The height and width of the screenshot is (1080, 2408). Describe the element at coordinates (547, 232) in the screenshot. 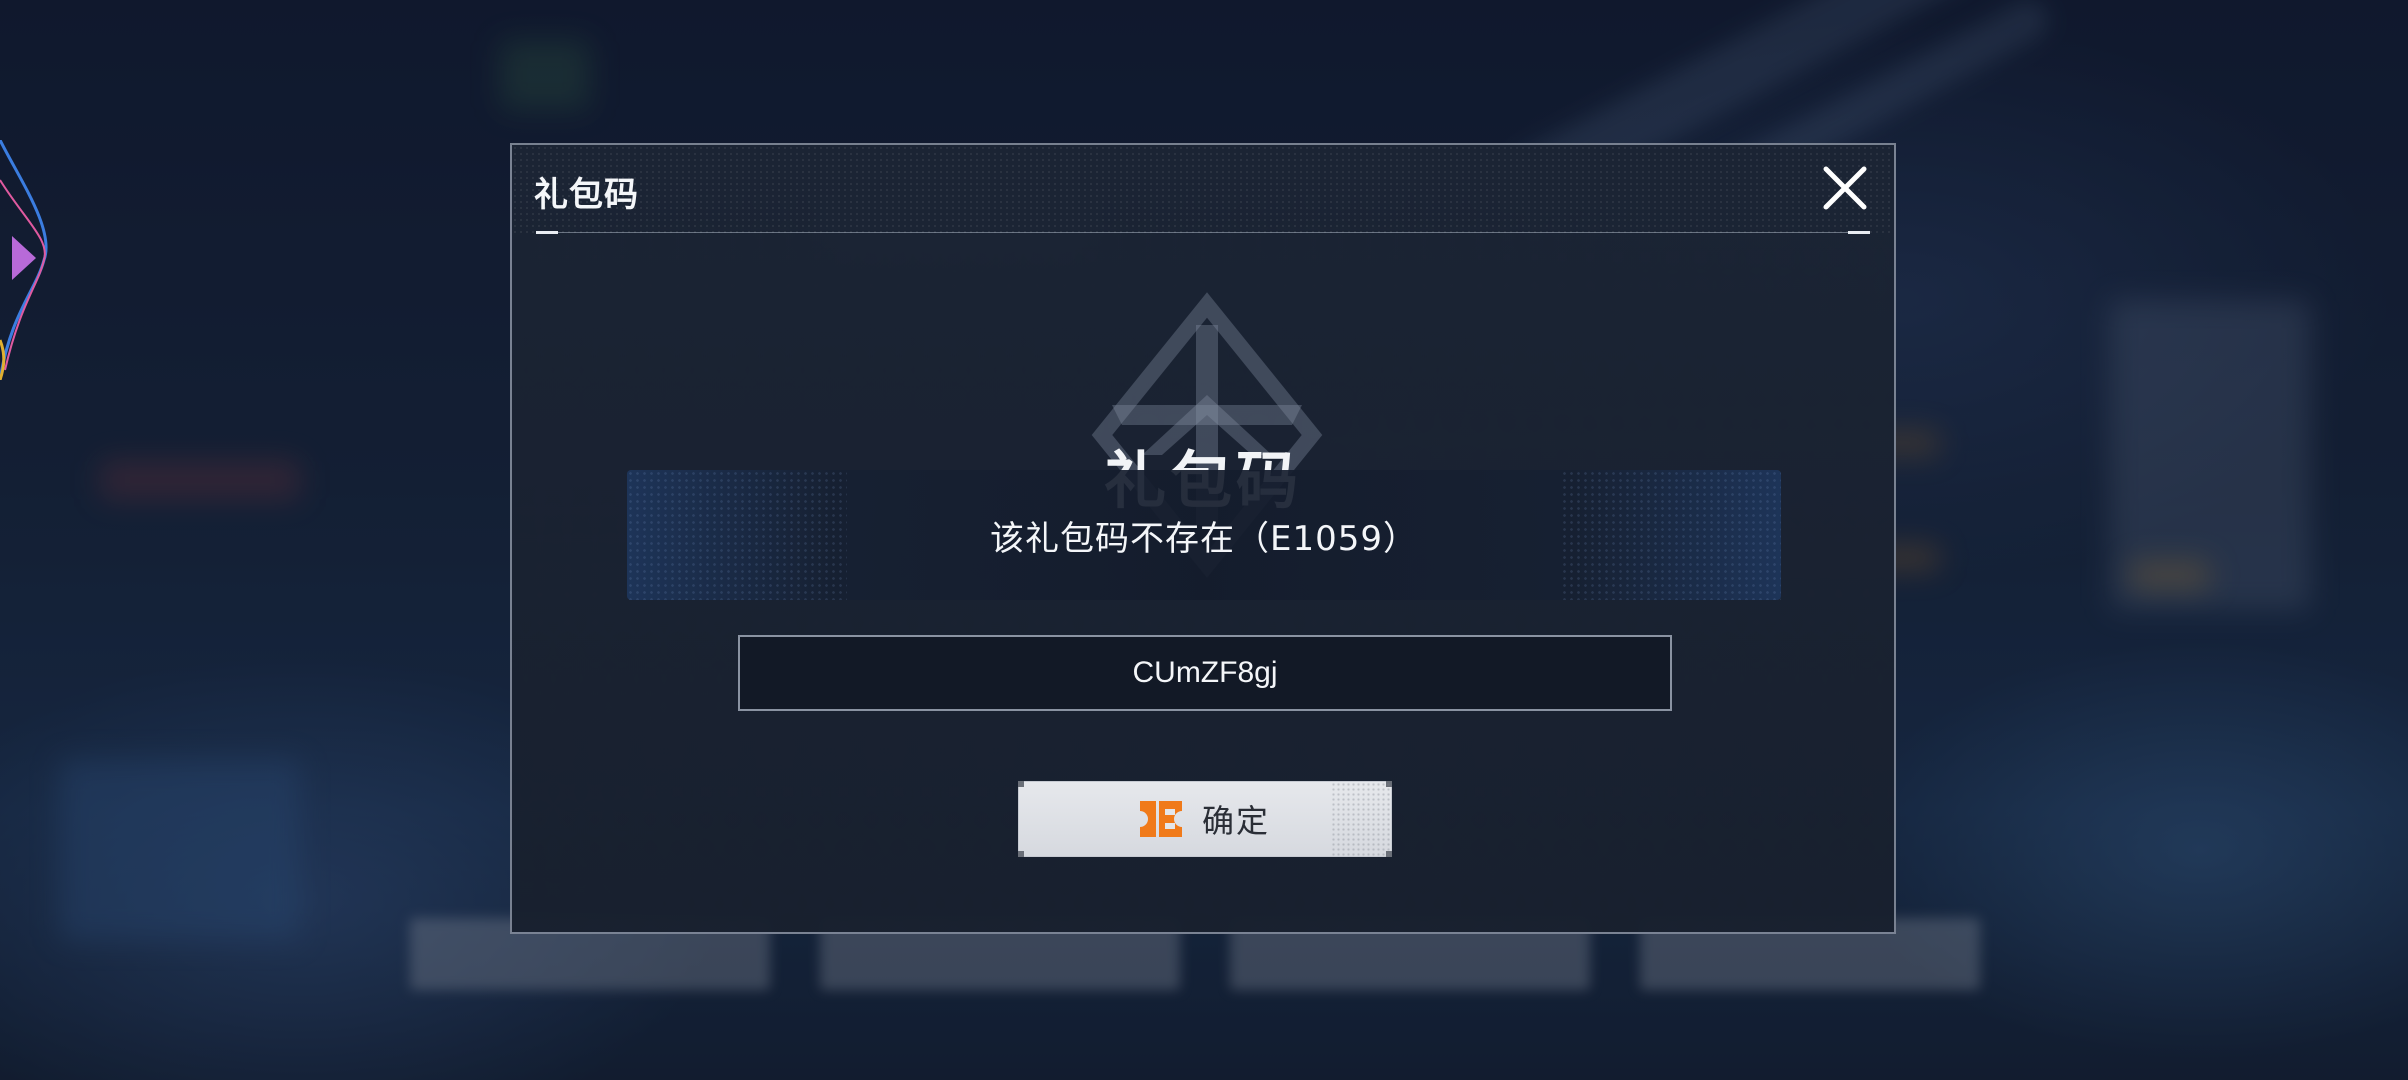

I see `header-divider-tick-left` at that location.